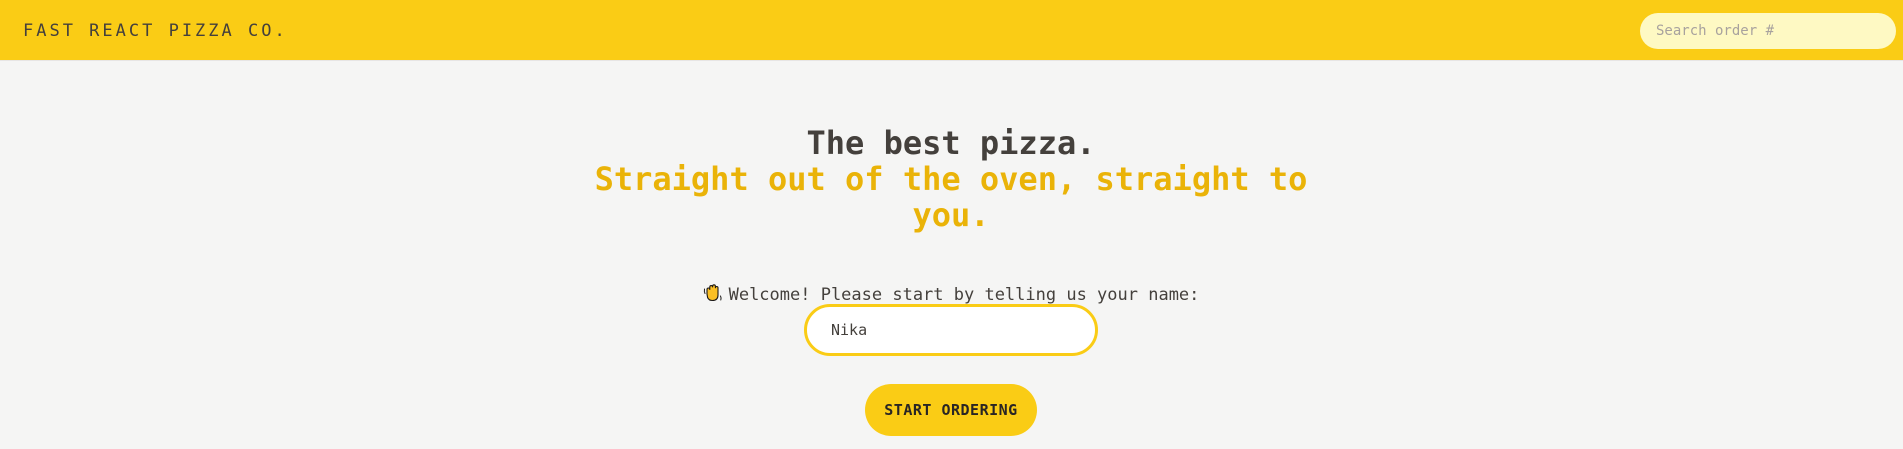 The image size is (1903, 449). What do you see at coordinates (951, 410) in the screenshot?
I see `start-ordering-button: START ORDERING` at bounding box center [951, 410].